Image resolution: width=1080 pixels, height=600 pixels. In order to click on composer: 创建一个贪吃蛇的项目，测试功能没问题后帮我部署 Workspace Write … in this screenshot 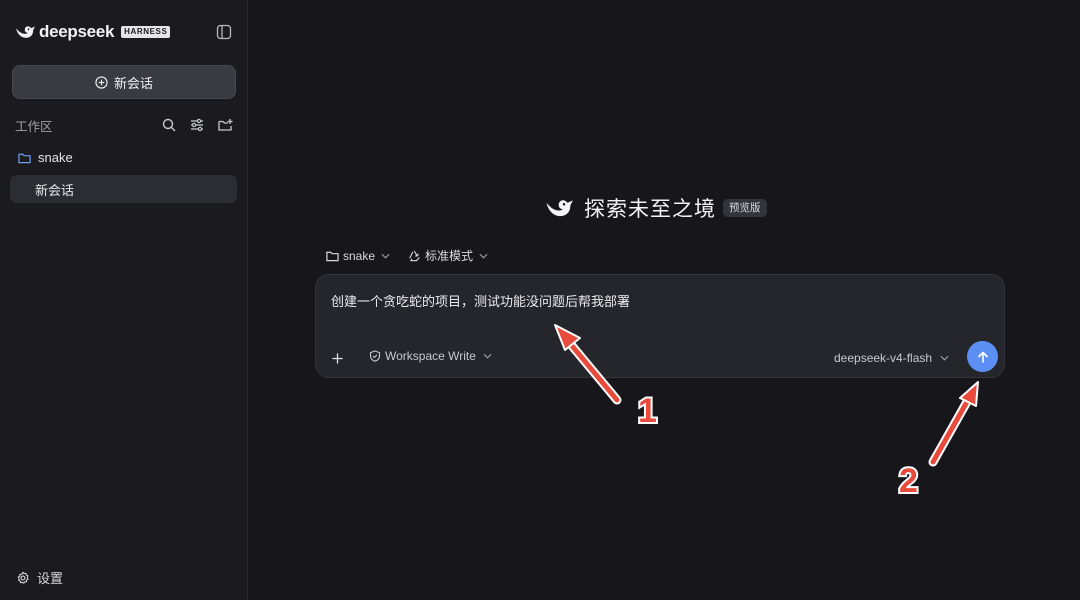, I will do `click(660, 326)`.